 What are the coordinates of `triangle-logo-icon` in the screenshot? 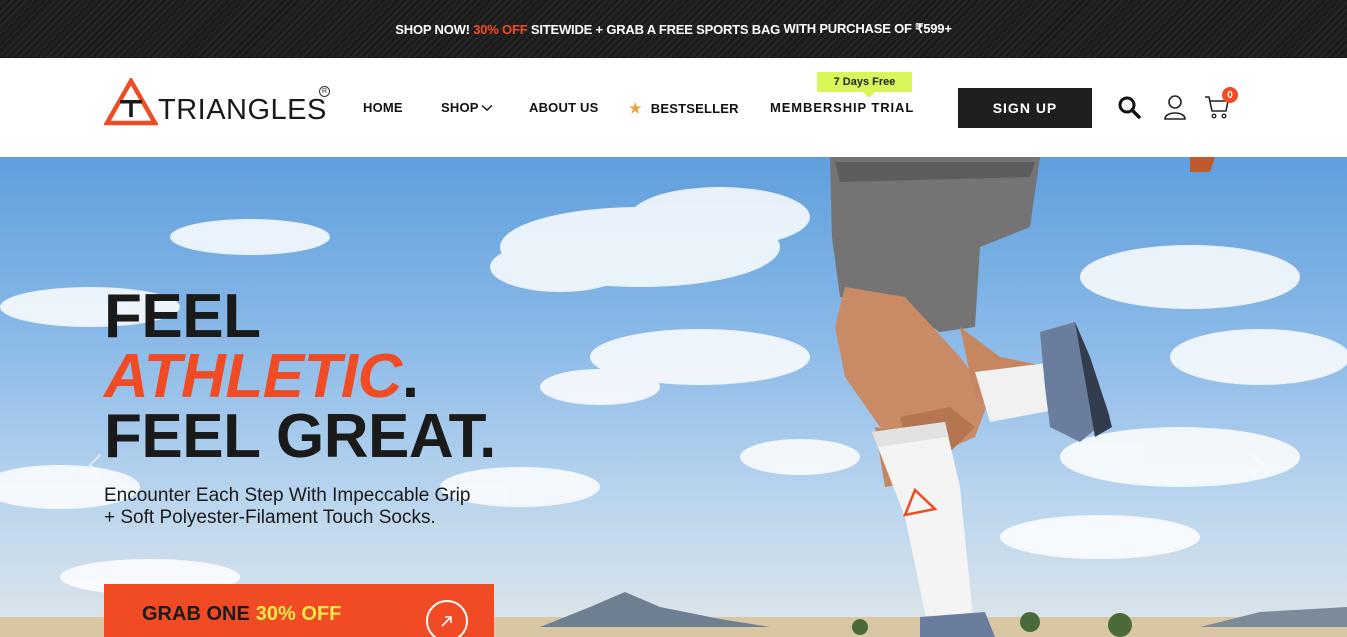 It's located at (131, 102).